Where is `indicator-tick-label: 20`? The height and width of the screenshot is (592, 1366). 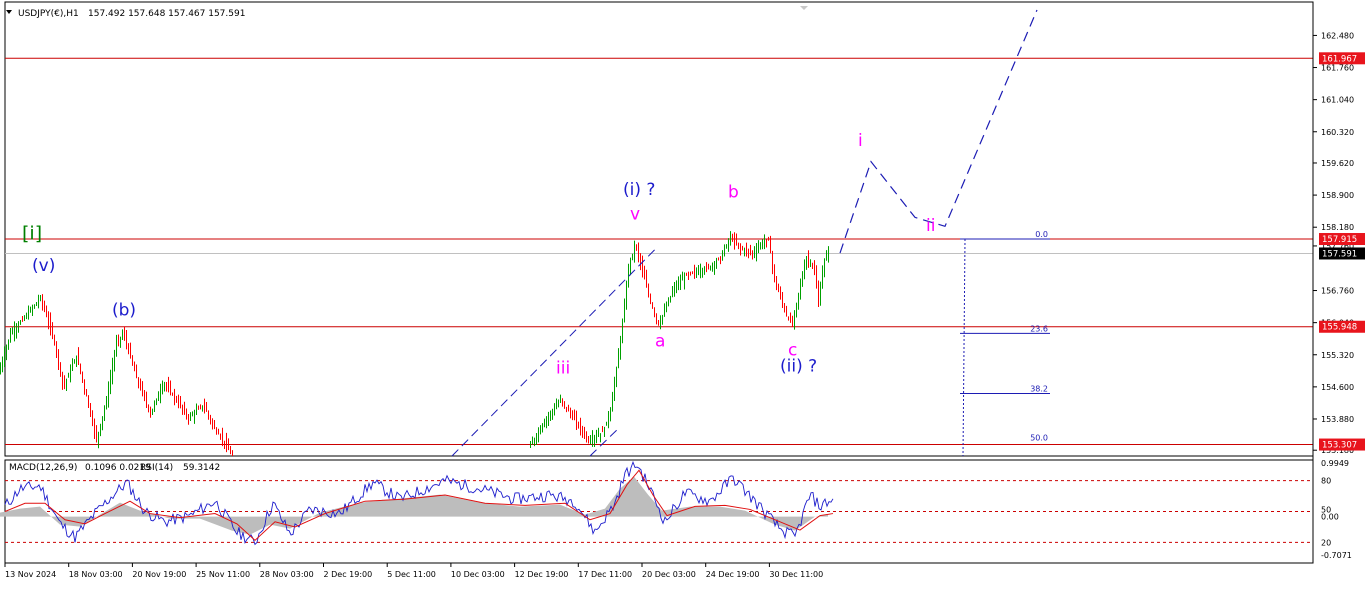 indicator-tick-label: 20 is located at coordinates (1326, 542).